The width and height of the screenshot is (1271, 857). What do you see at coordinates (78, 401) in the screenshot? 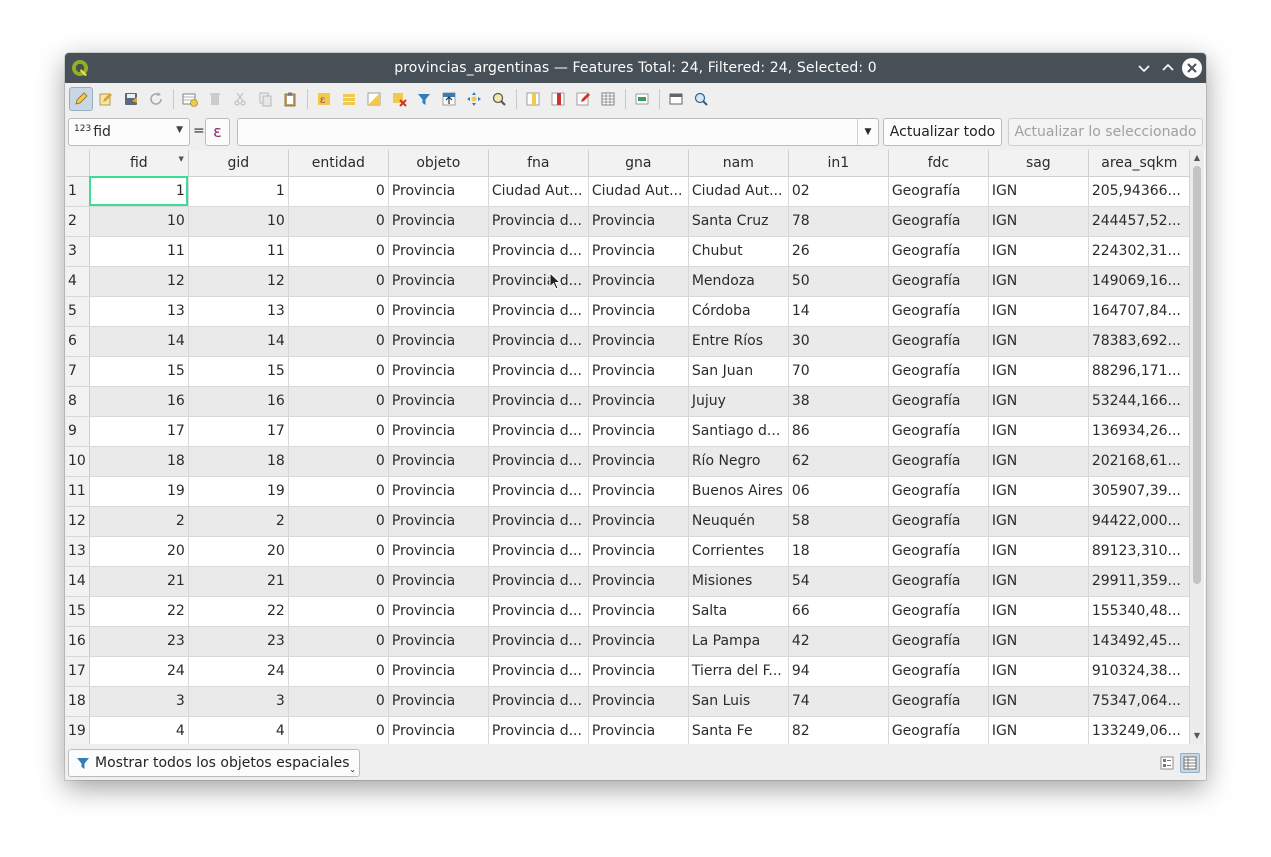
I see `row-header: 8` at bounding box center [78, 401].